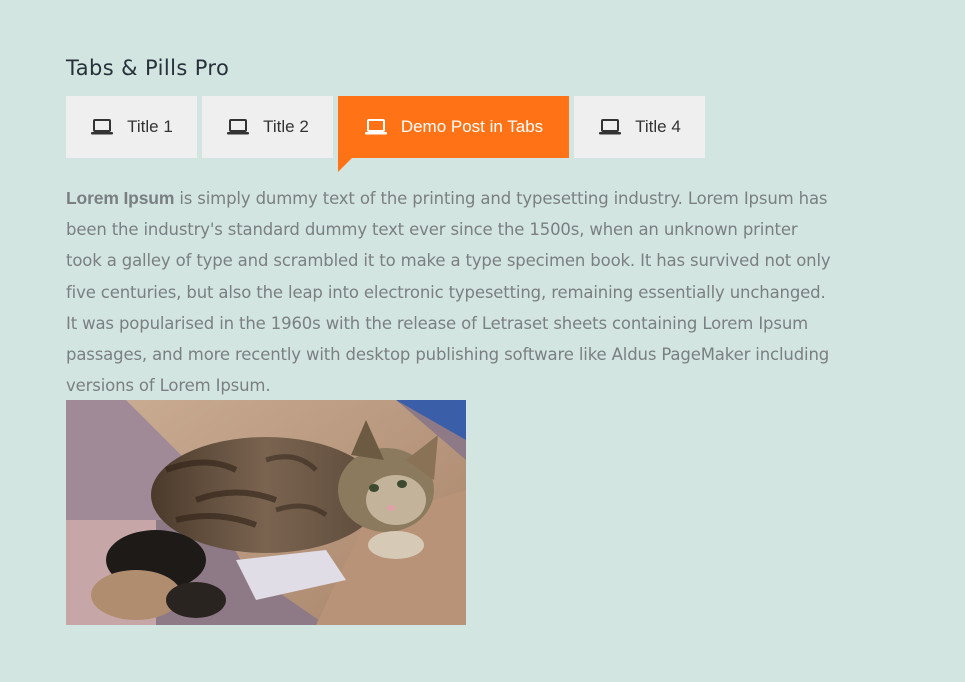 The height and width of the screenshot is (682, 965). I want to click on tab-demo-post-in-tabs: Demo Post in Tabs, so click(453, 134).